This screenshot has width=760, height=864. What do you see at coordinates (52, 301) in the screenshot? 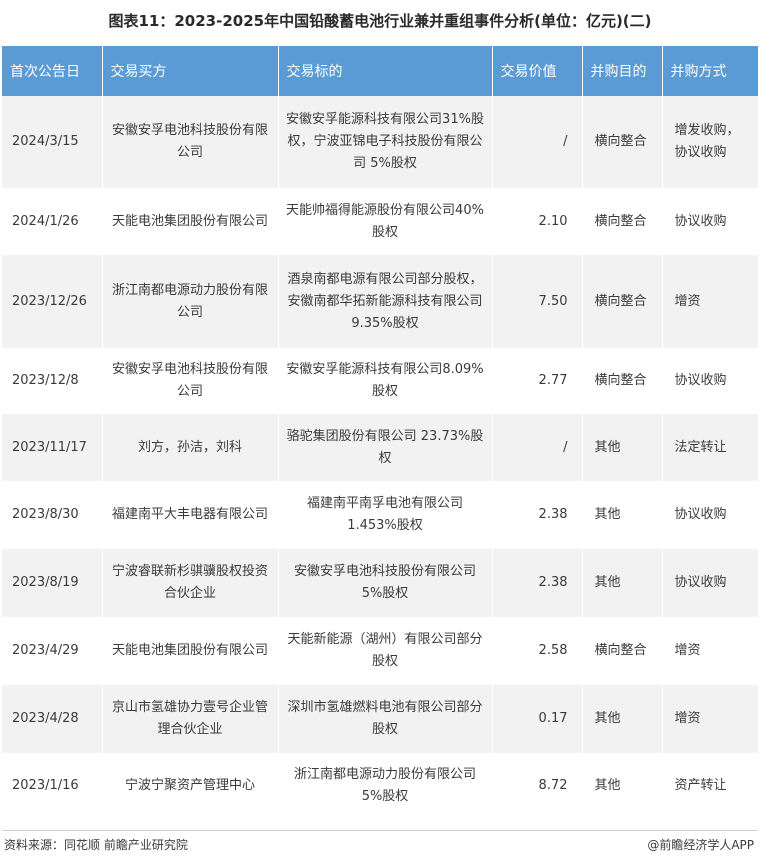
I see `cell-date: 2023/12/26` at bounding box center [52, 301].